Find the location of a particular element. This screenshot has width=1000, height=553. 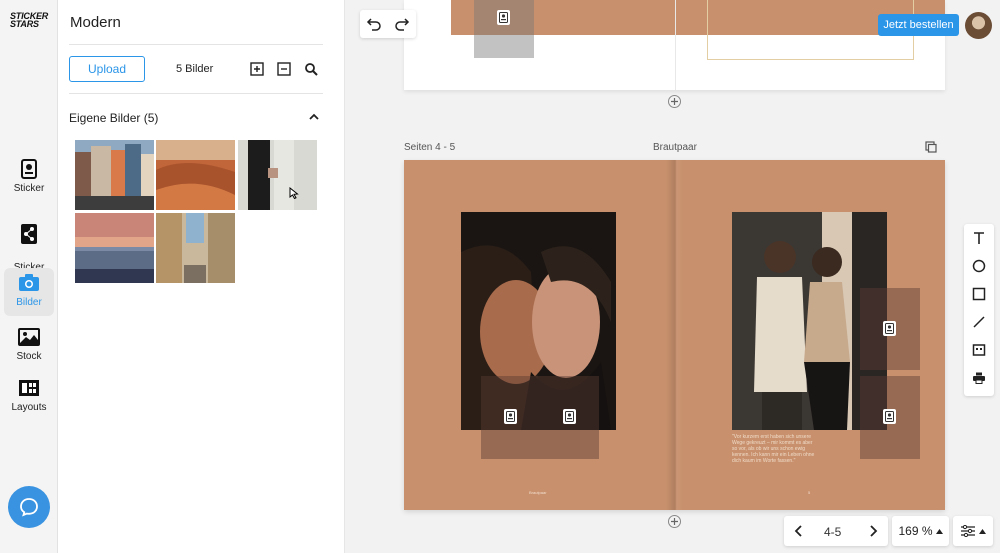

share-icon is located at coordinates (29, 234).